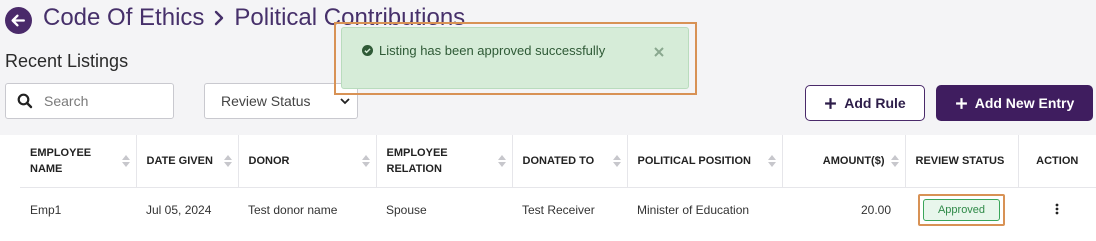 This screenshot has height=241, width=1096. I want to click on column-header-date-given: Date Given, so click(187, 161).